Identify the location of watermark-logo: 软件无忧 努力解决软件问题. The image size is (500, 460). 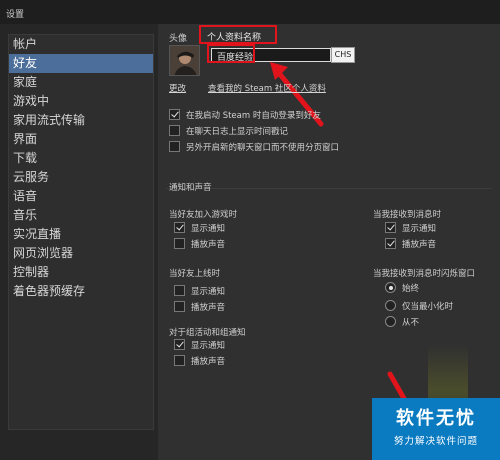
(436, 429).